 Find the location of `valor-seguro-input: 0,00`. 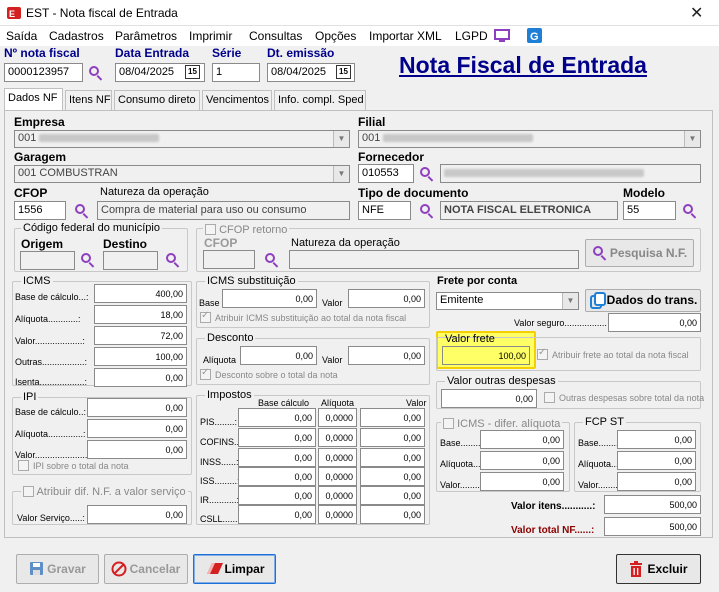

valor-seguro-input: 0,00 is located at coordinates (654, 322).